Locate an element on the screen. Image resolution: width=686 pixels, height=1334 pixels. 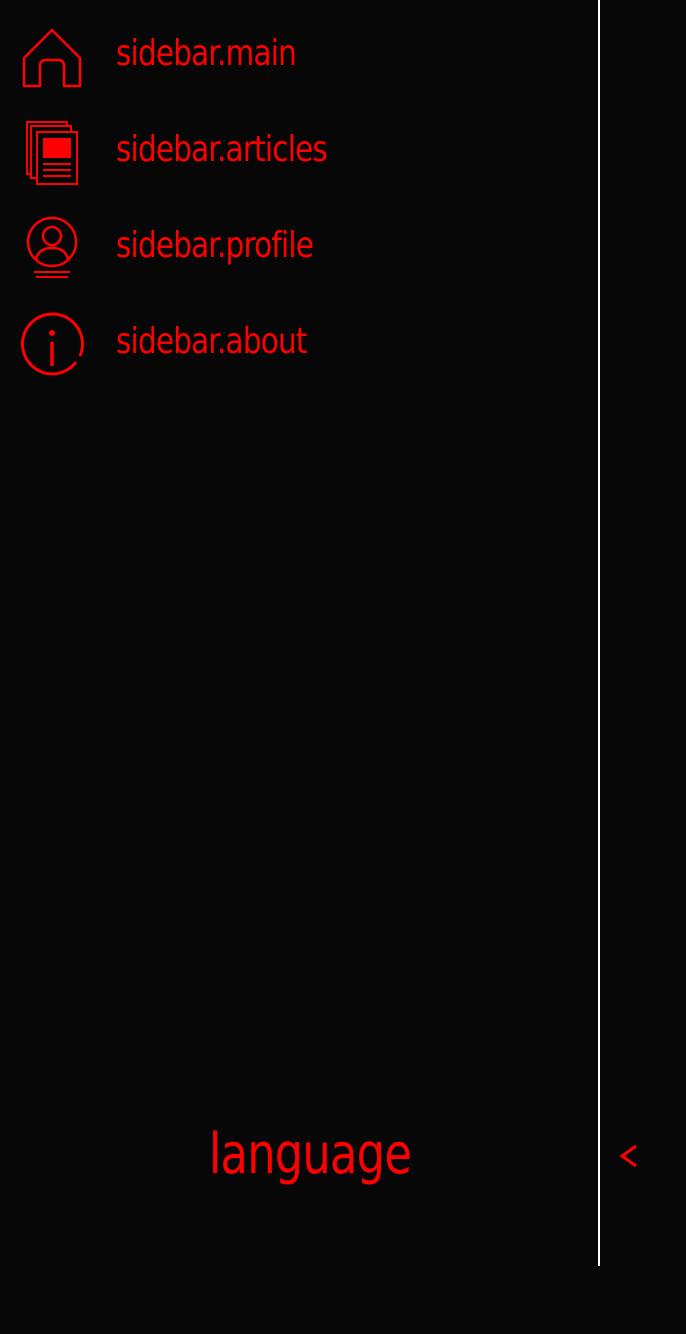
language-button: language is located at coordinates (310, 1155).